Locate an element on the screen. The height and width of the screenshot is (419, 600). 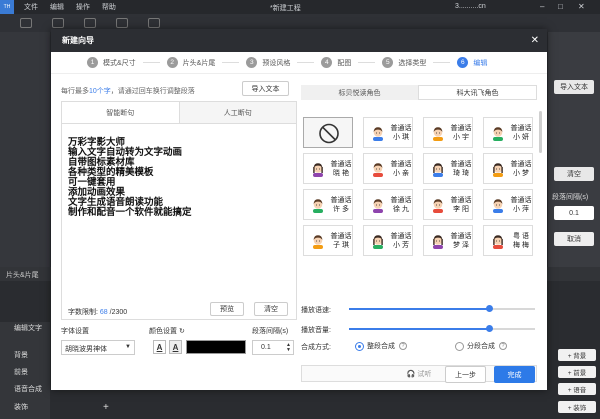
font-color-icon: A is located at coordinates (159, 347).